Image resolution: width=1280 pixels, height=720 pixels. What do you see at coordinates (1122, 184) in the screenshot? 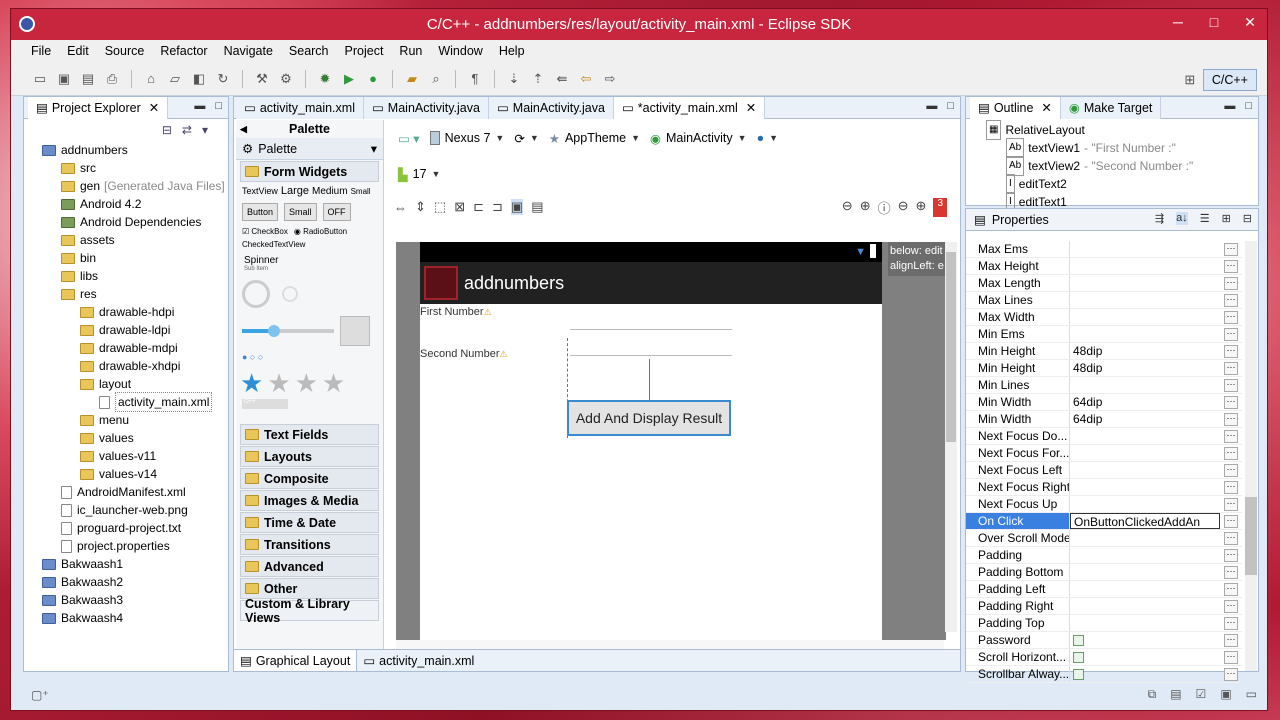
I see `outline-item: IeditText2` at bounding box center [1122, 184].